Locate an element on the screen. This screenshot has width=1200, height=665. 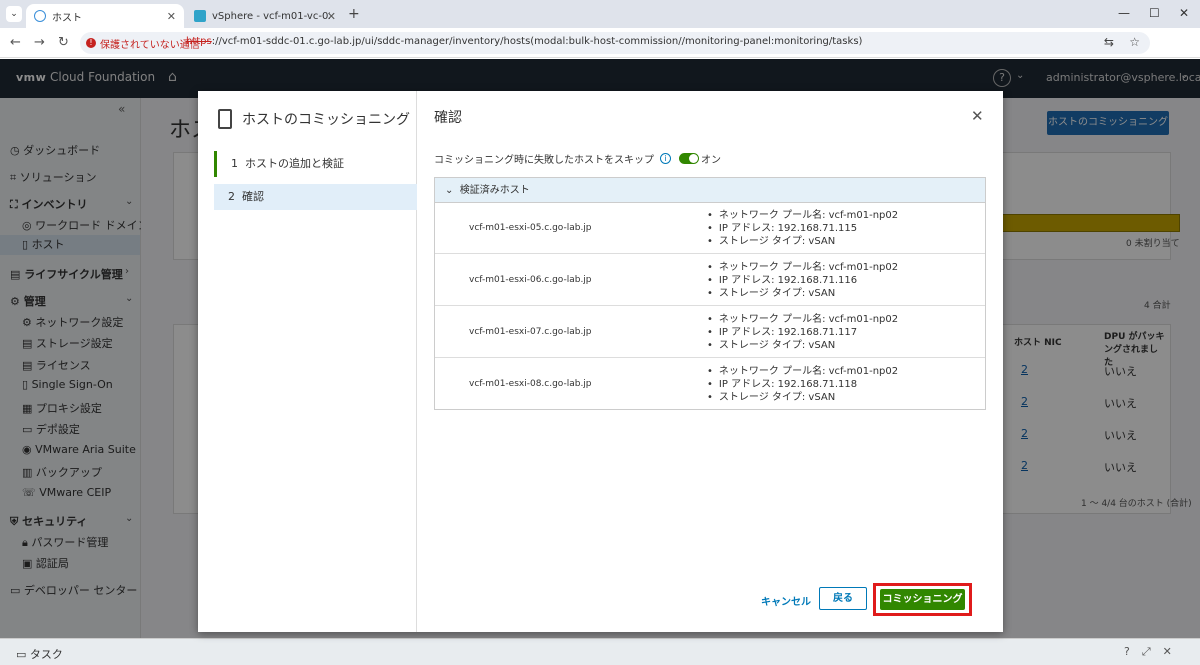
host-fqdn: vcf-m01-esxi-08.c.go-lab.jp is located at coordinates (530, 384).